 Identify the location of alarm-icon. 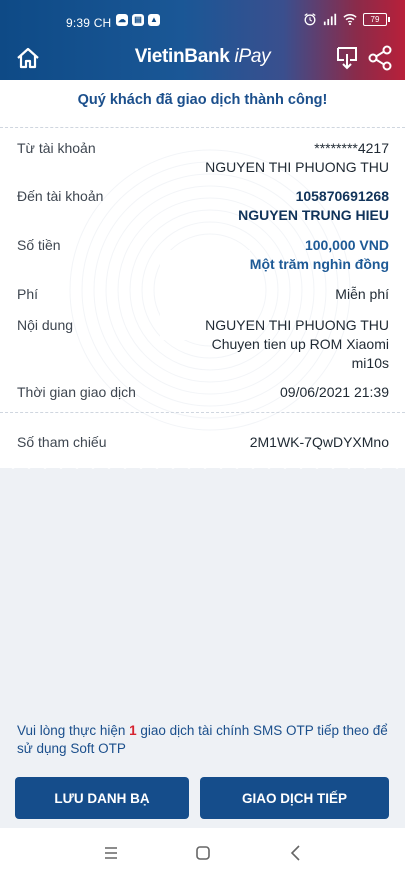
(310, 19).